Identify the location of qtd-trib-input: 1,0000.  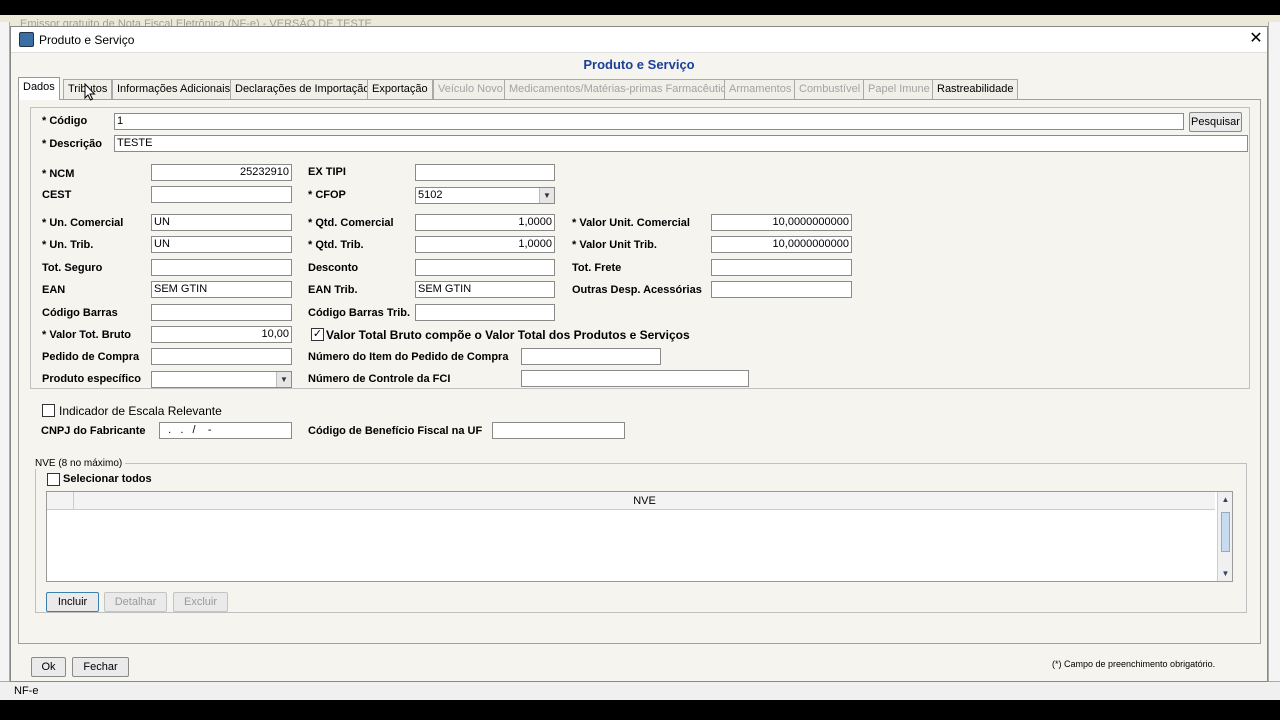
(485, 244).